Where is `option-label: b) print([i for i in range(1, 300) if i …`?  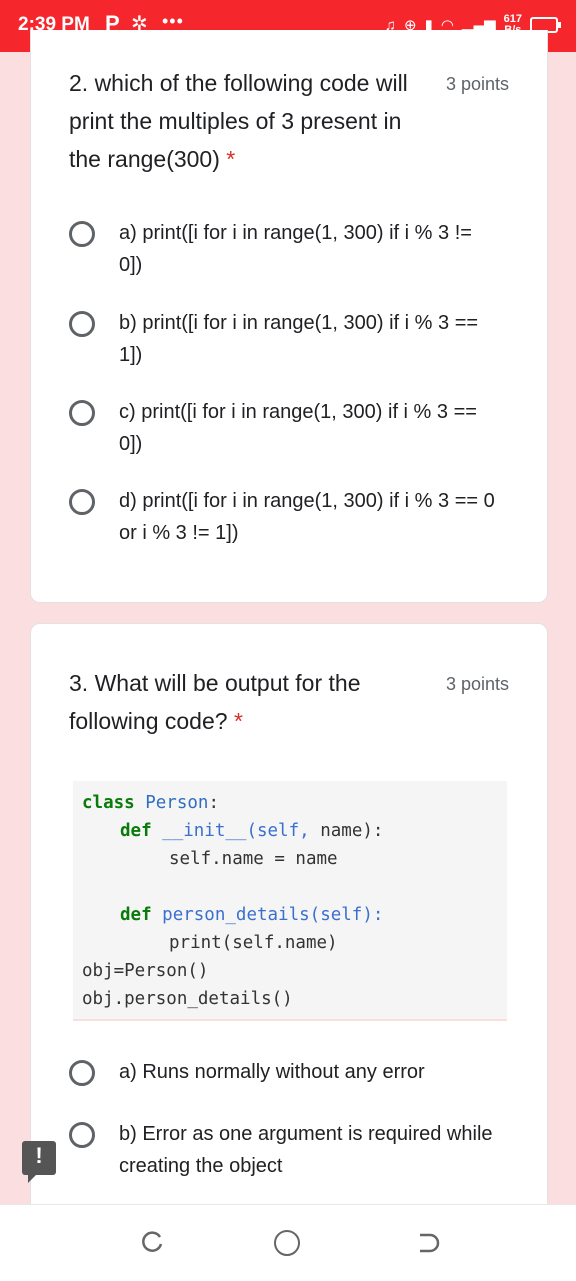
option-label: b) print([i for i in range(1, 300) if i … is located at coordinates (299, 339).